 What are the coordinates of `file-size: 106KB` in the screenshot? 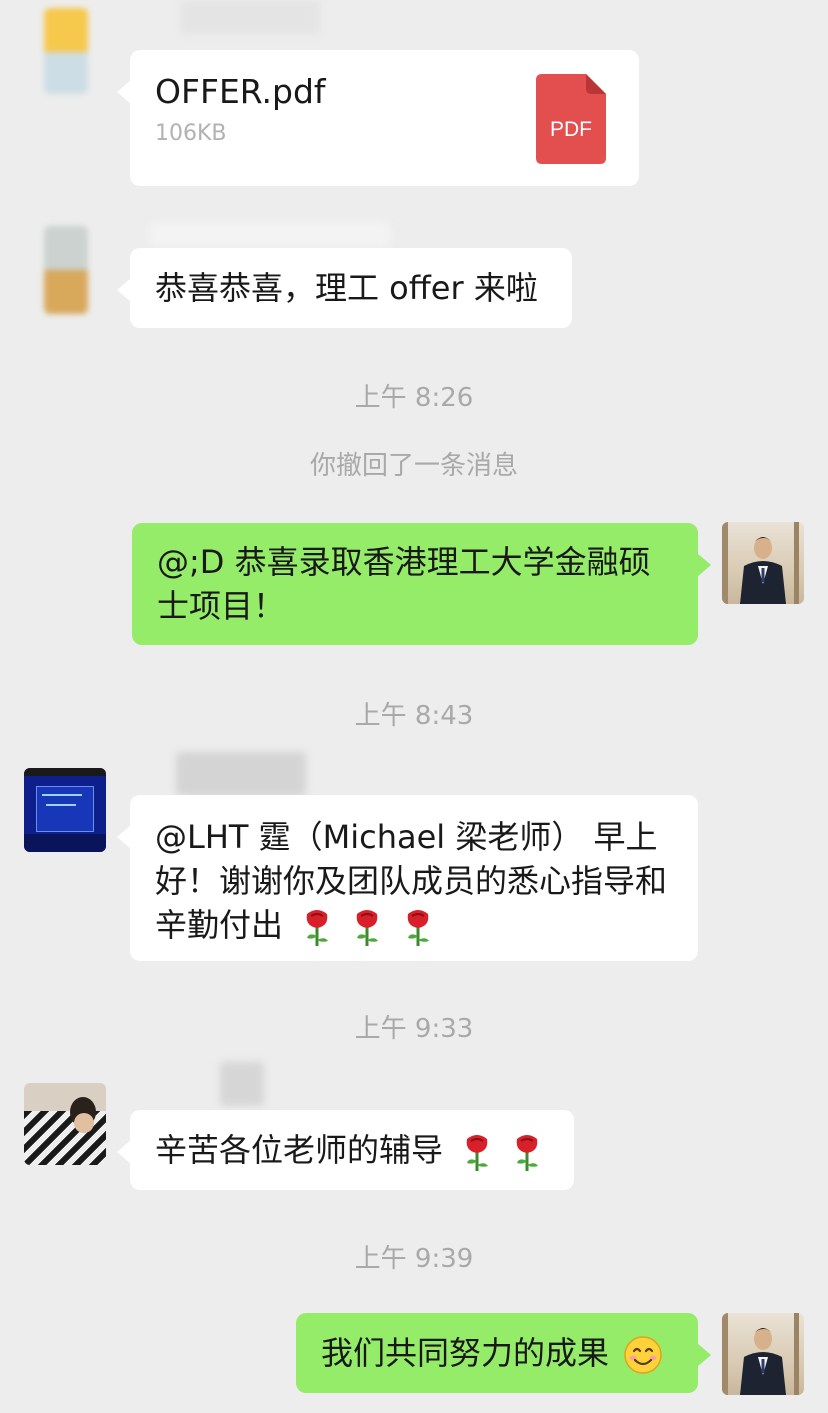 It's located at (191, 133).